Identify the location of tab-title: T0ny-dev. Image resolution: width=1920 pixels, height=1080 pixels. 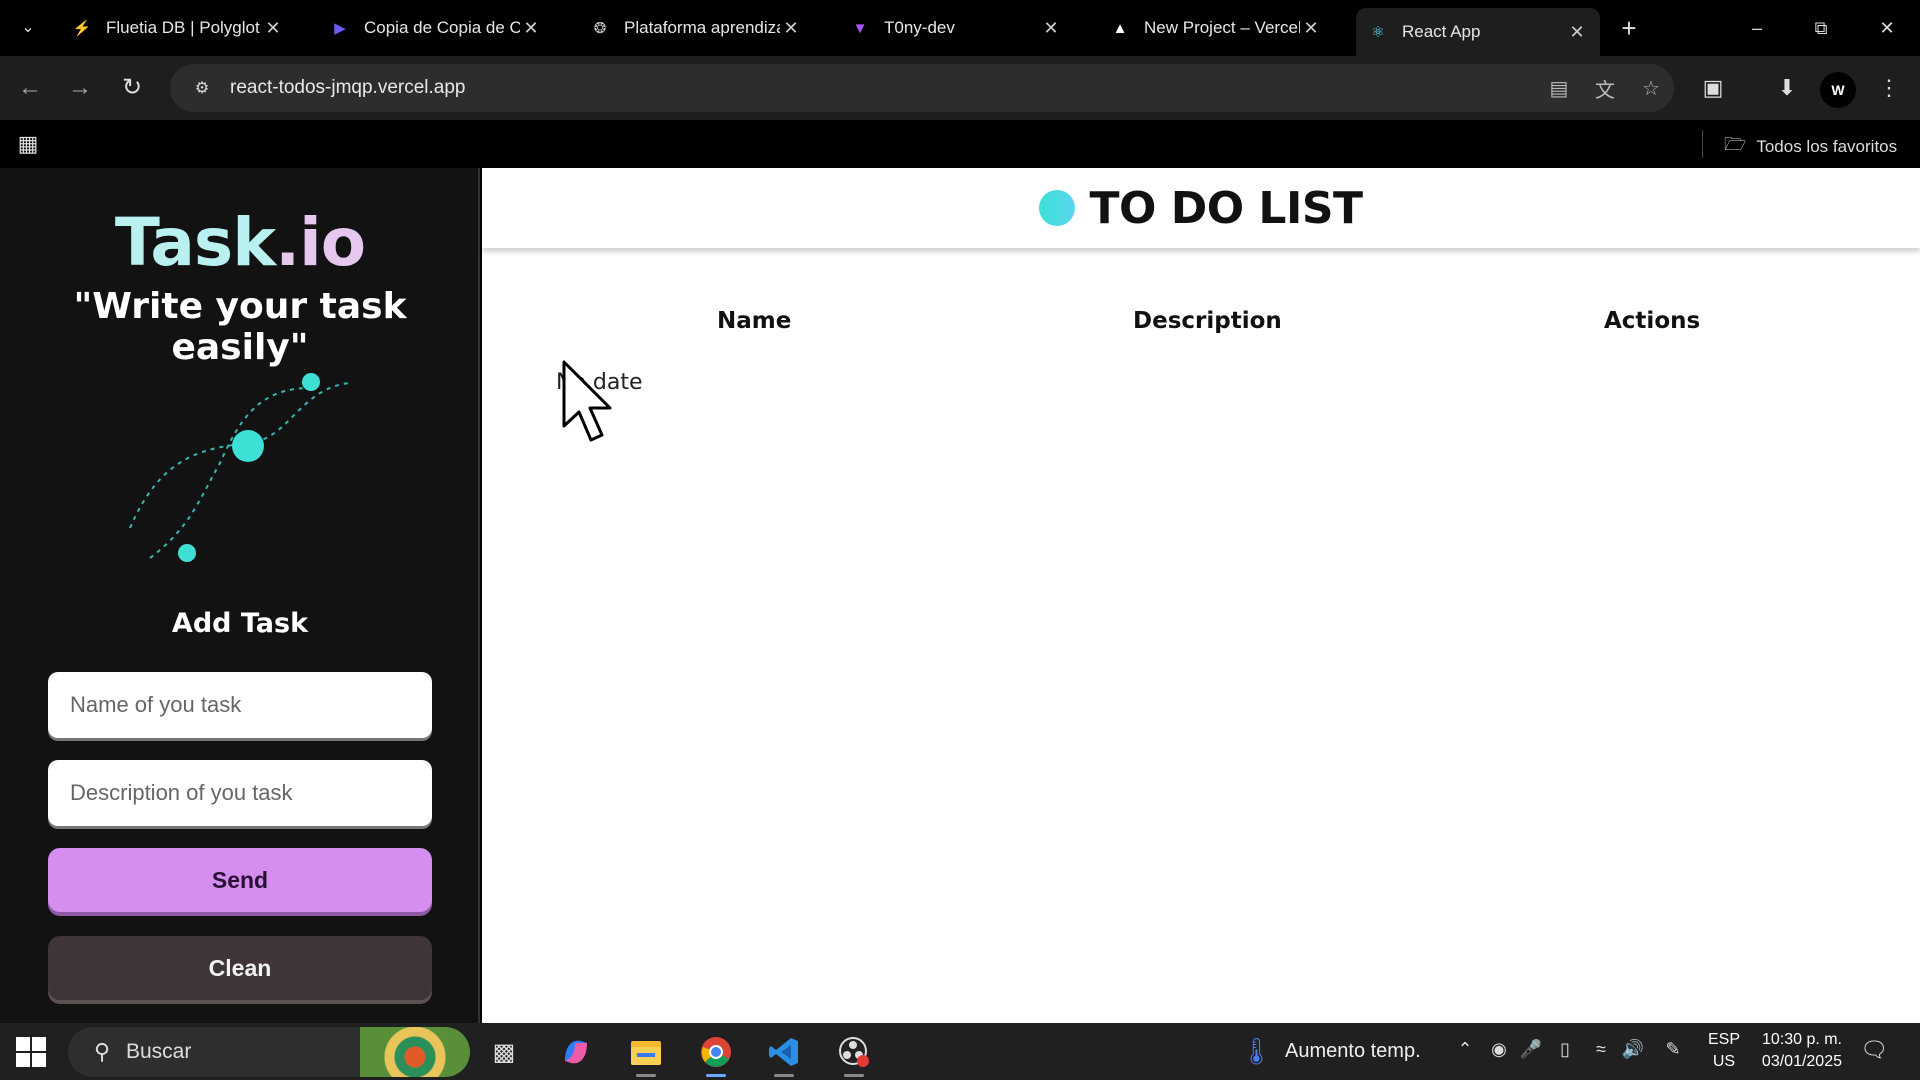
(919, 27).